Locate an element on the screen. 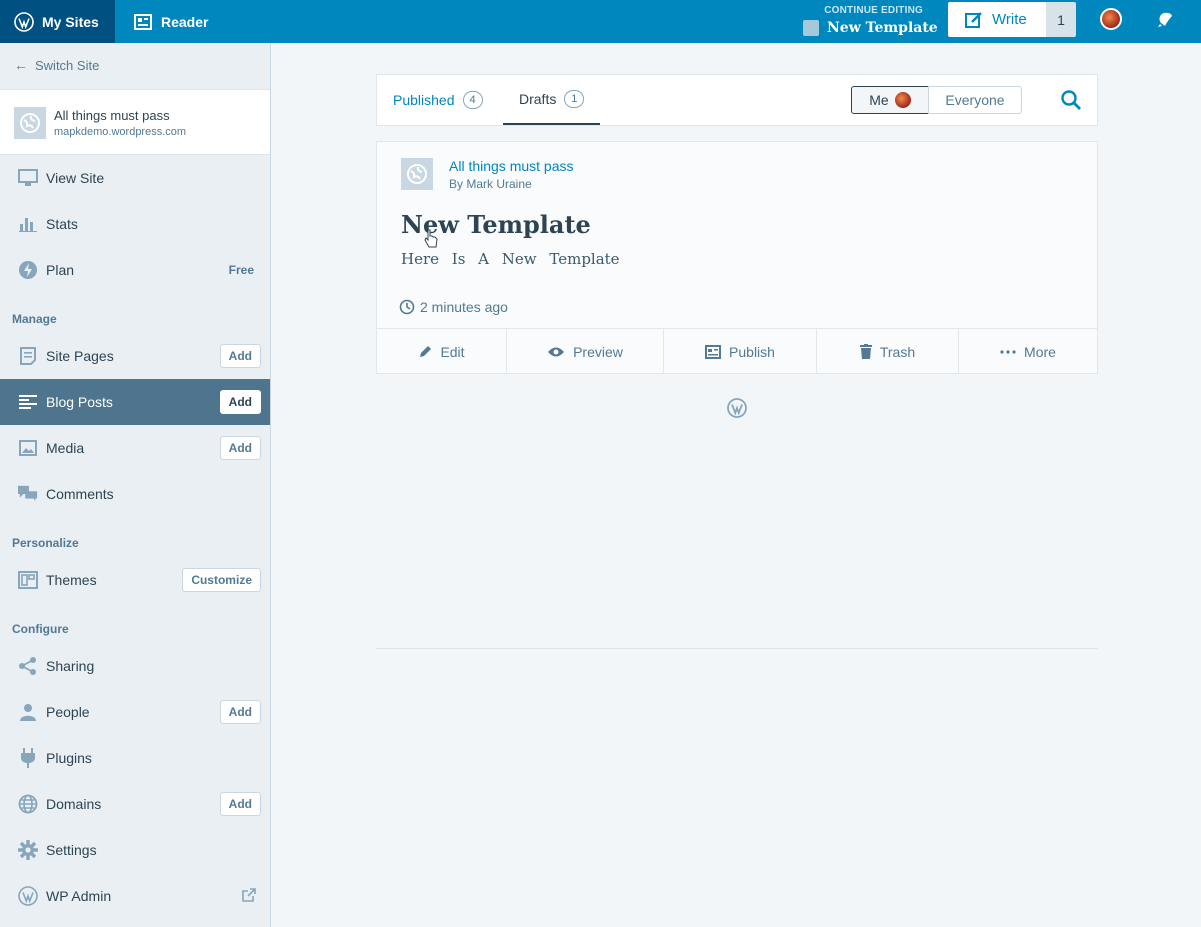 The image size is (1201, 927). site-blavatar-icon is located at coordinates (811, 28).